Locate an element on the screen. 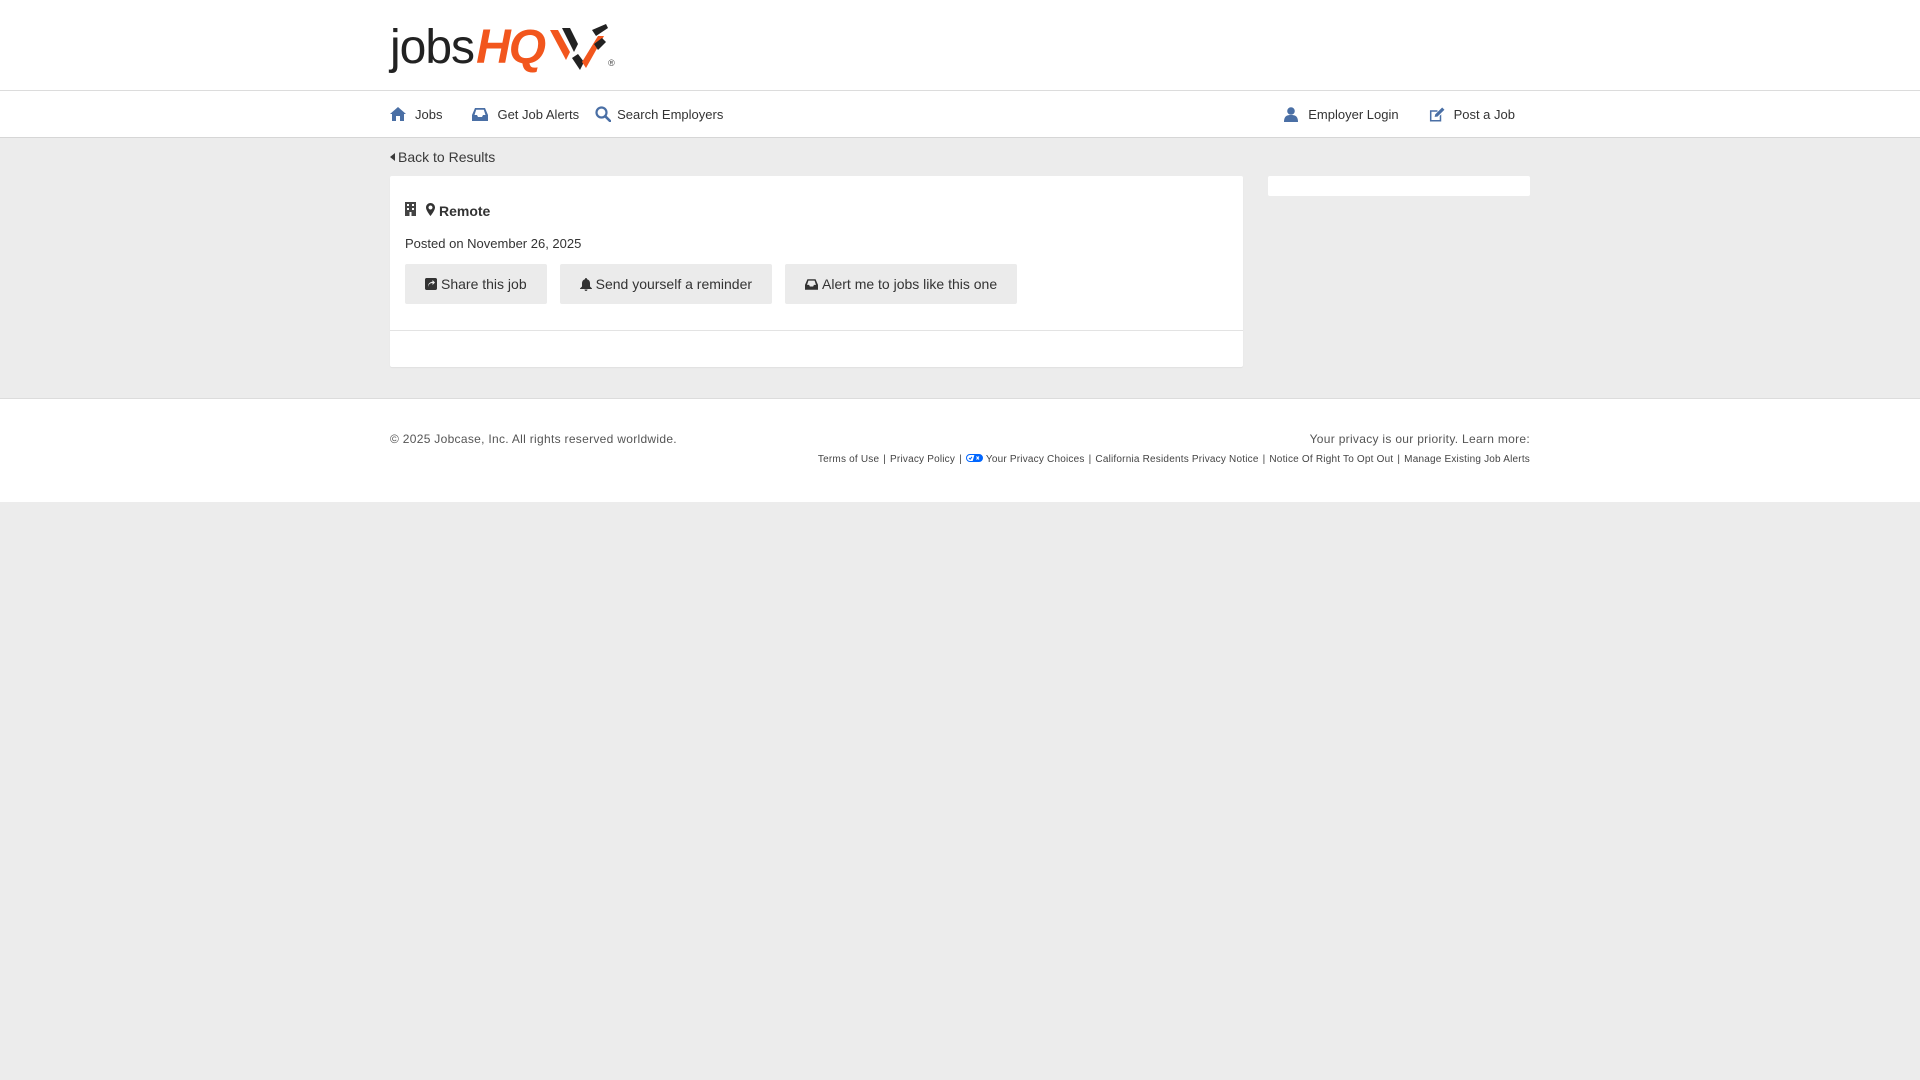 The width and height of the screenshot is (1920, 1080). nav-search-employers-label: Search Employers is located at coordinates (670, 114).